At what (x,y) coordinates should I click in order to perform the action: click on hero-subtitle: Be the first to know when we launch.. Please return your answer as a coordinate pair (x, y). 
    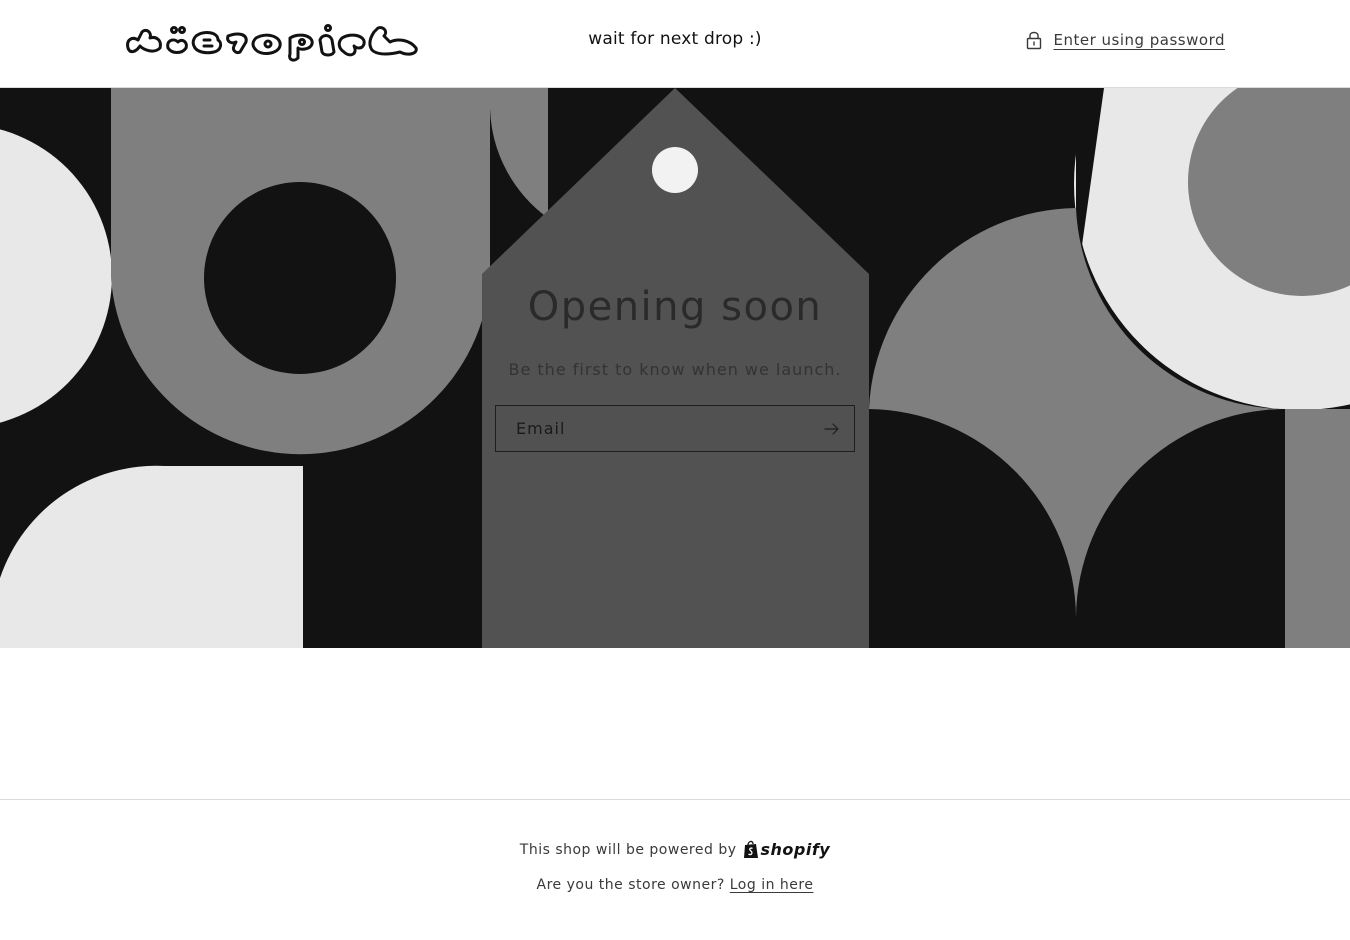
    Looking at the image, I should click on (675, 369).